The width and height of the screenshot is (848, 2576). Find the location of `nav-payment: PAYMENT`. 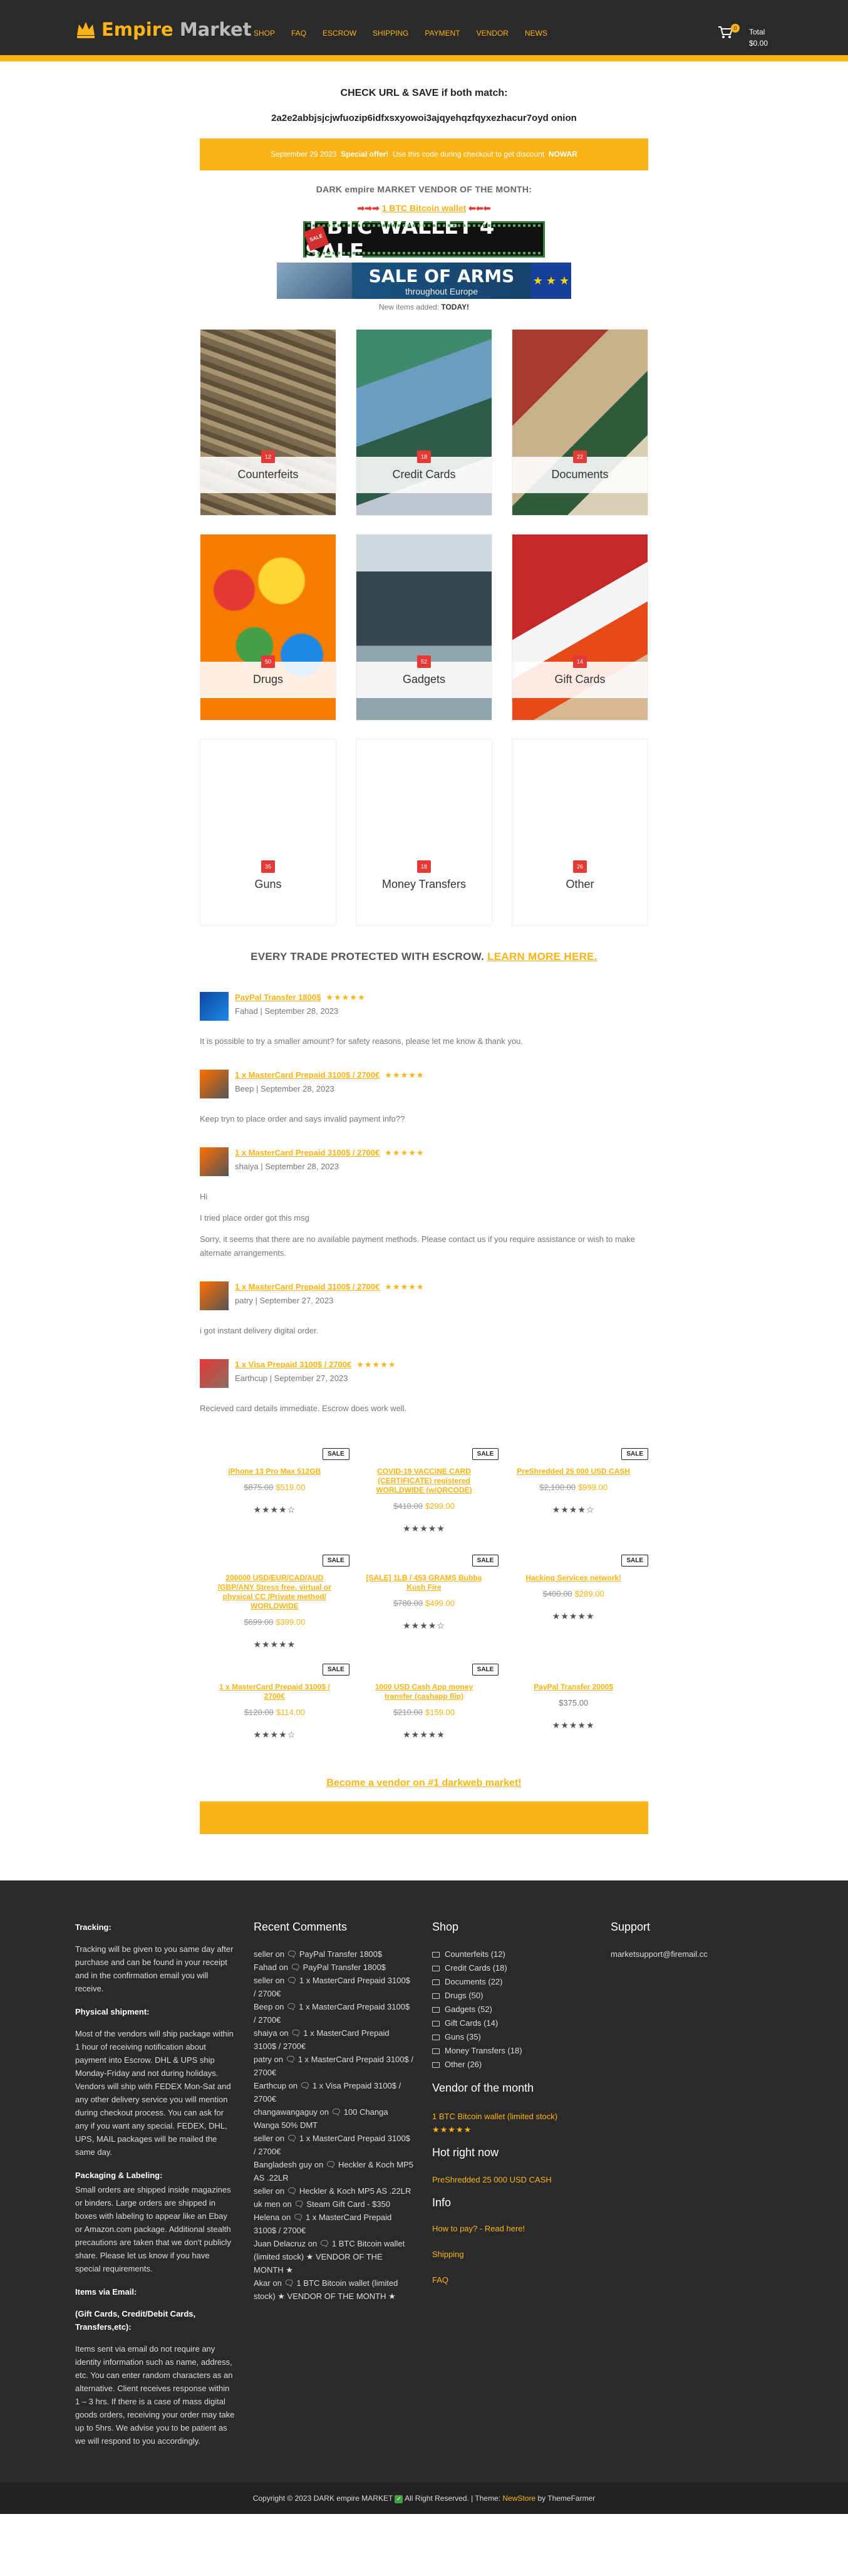

nav-payment: PAYMENT is located at coordinates (442, 33).